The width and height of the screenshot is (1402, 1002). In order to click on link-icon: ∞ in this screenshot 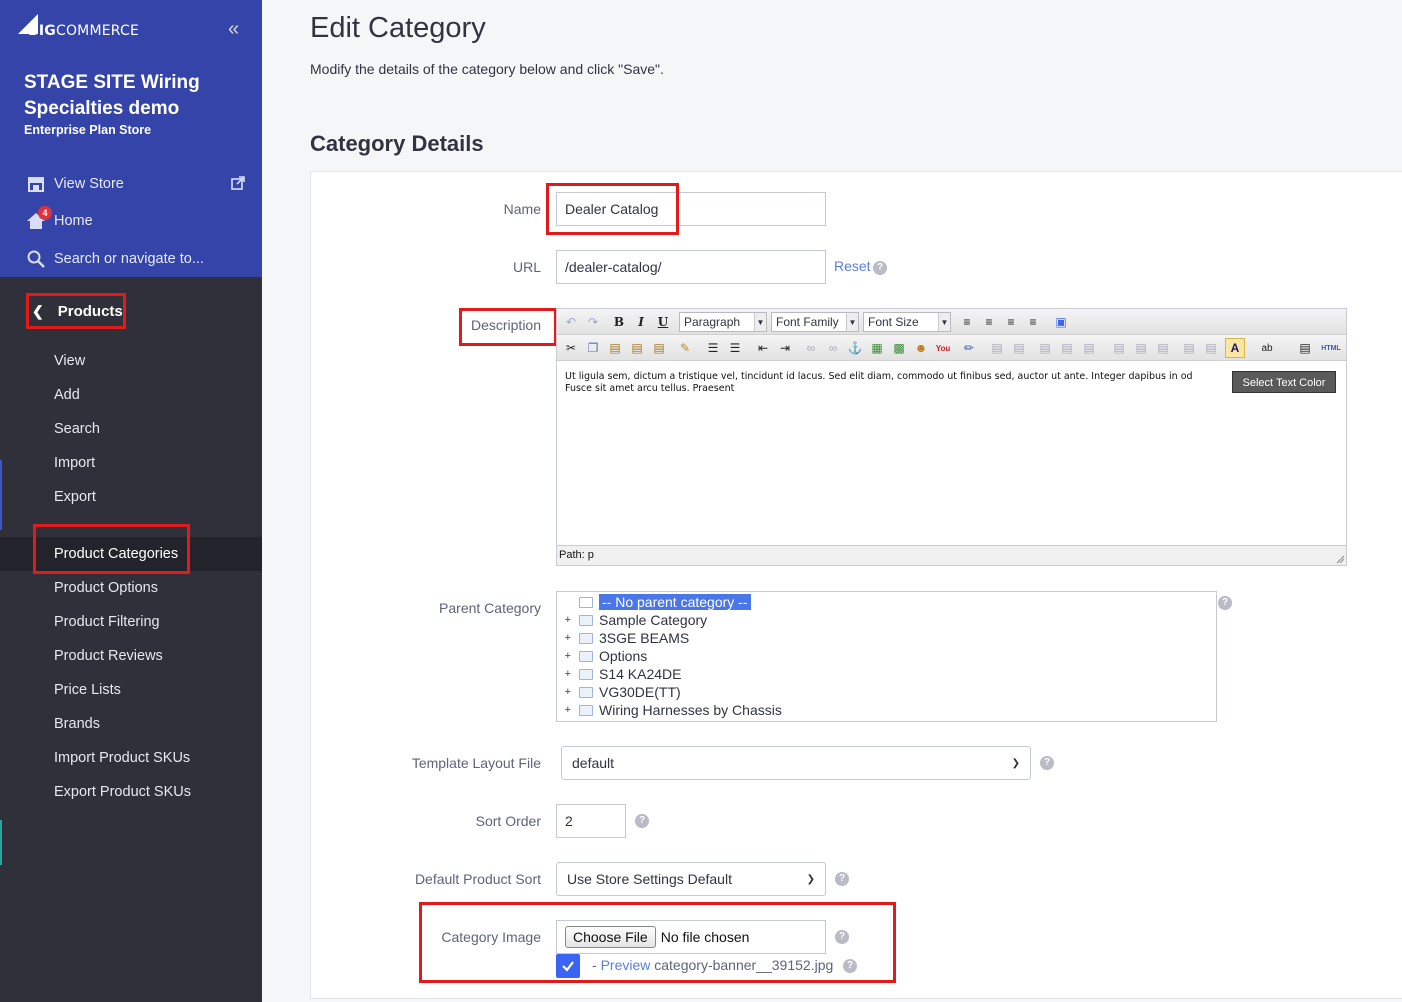, I will do `click(811, 348)`.